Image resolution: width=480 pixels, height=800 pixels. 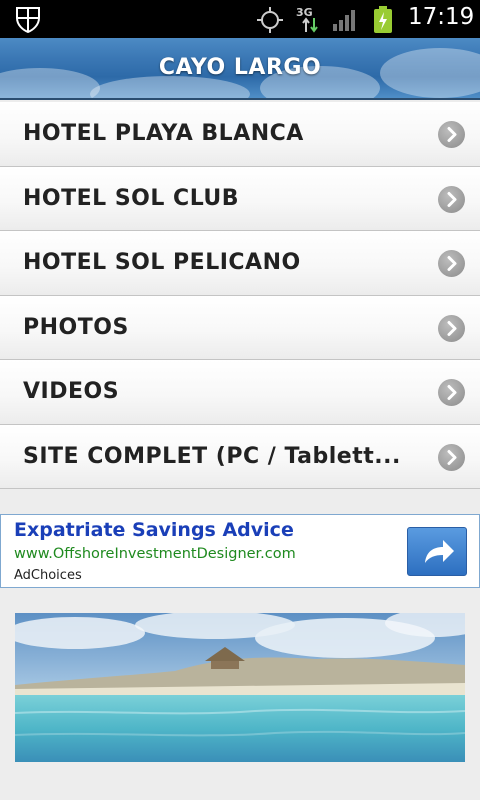 I want to click on menu-item-label: HOTEL SOL PELICANO, so click(x=162, y=262).